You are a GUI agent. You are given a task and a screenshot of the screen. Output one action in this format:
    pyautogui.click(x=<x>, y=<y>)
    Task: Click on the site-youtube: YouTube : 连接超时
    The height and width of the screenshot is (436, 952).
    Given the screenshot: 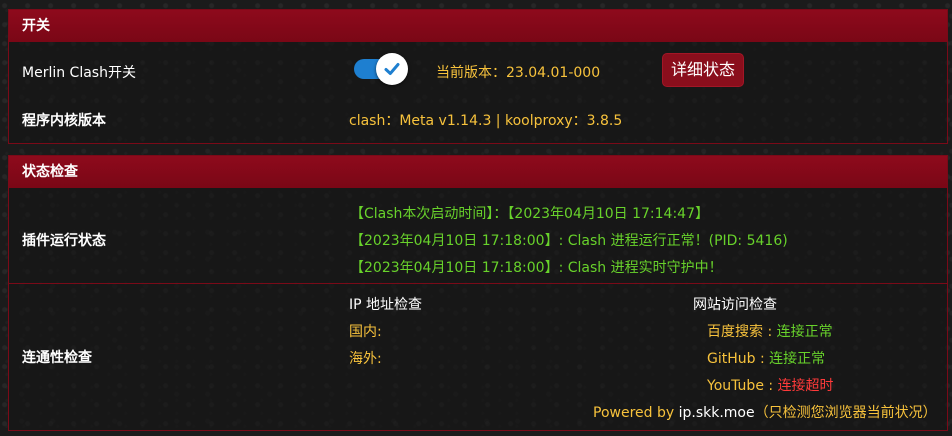 What is the action you would take?
    pyautogui.click(x=770, y=385)
    